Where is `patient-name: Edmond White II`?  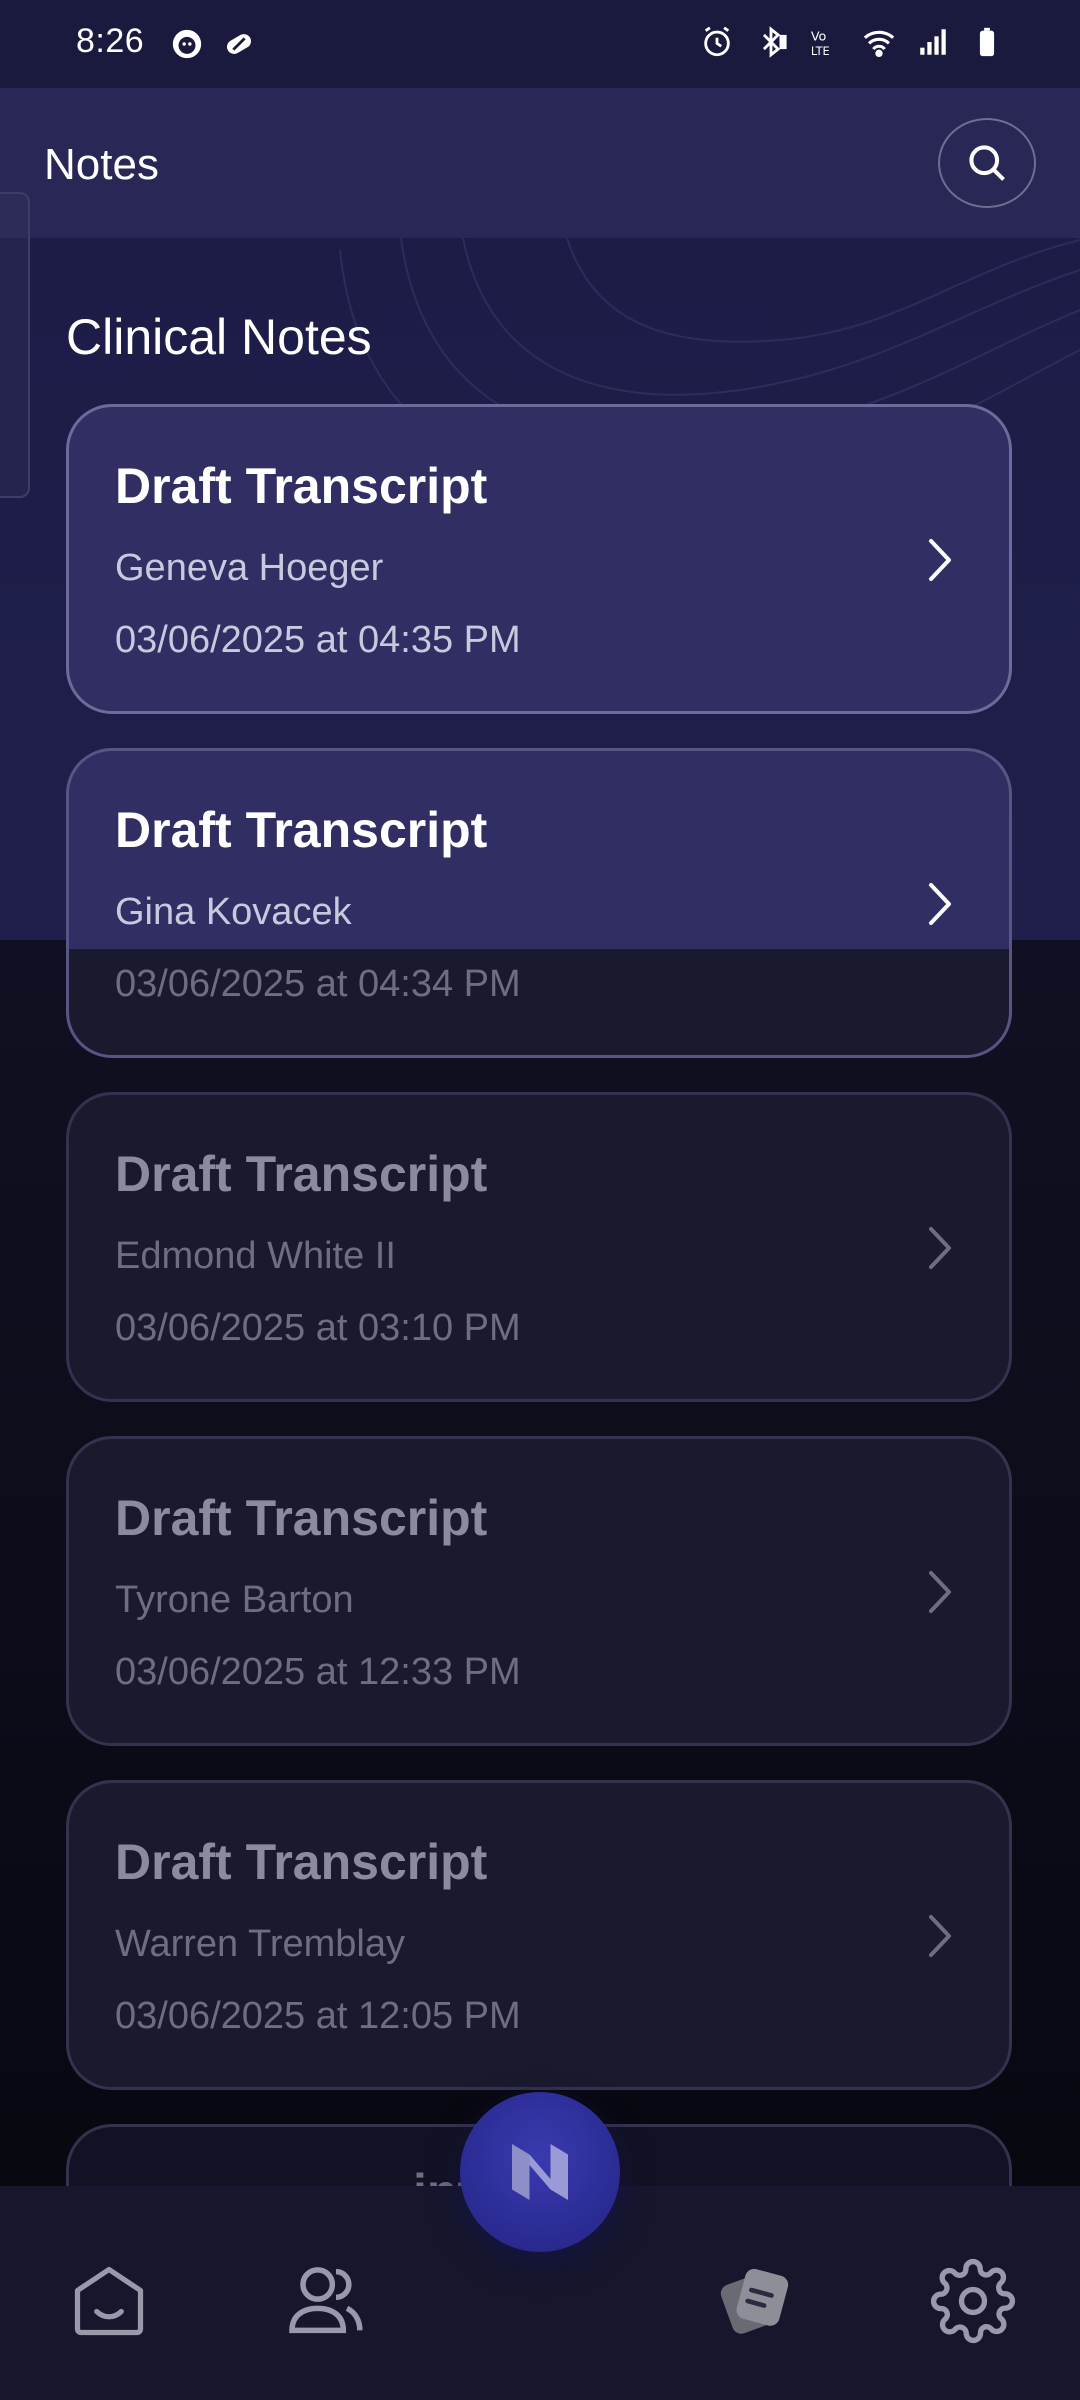 patient-name: Edmond White II is located at coordinates (255, 1256).